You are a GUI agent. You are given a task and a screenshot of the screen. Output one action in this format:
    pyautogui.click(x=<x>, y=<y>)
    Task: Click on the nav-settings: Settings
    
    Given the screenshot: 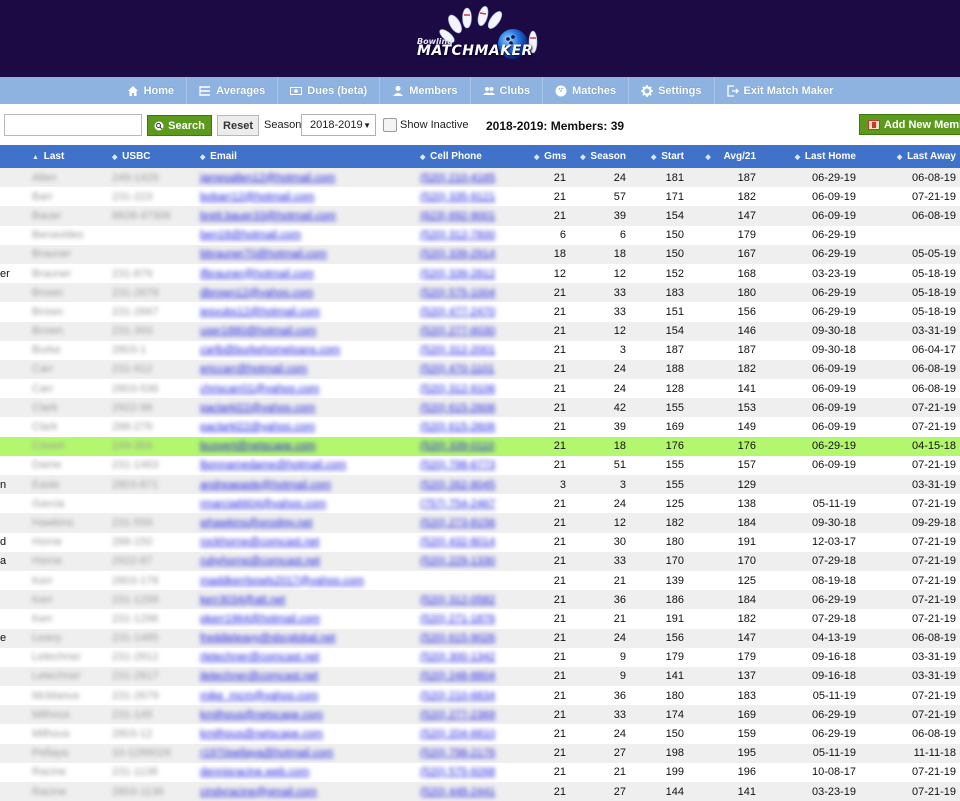 What is the action you would take?
    pyautogui.click(x=672, y=90)
    